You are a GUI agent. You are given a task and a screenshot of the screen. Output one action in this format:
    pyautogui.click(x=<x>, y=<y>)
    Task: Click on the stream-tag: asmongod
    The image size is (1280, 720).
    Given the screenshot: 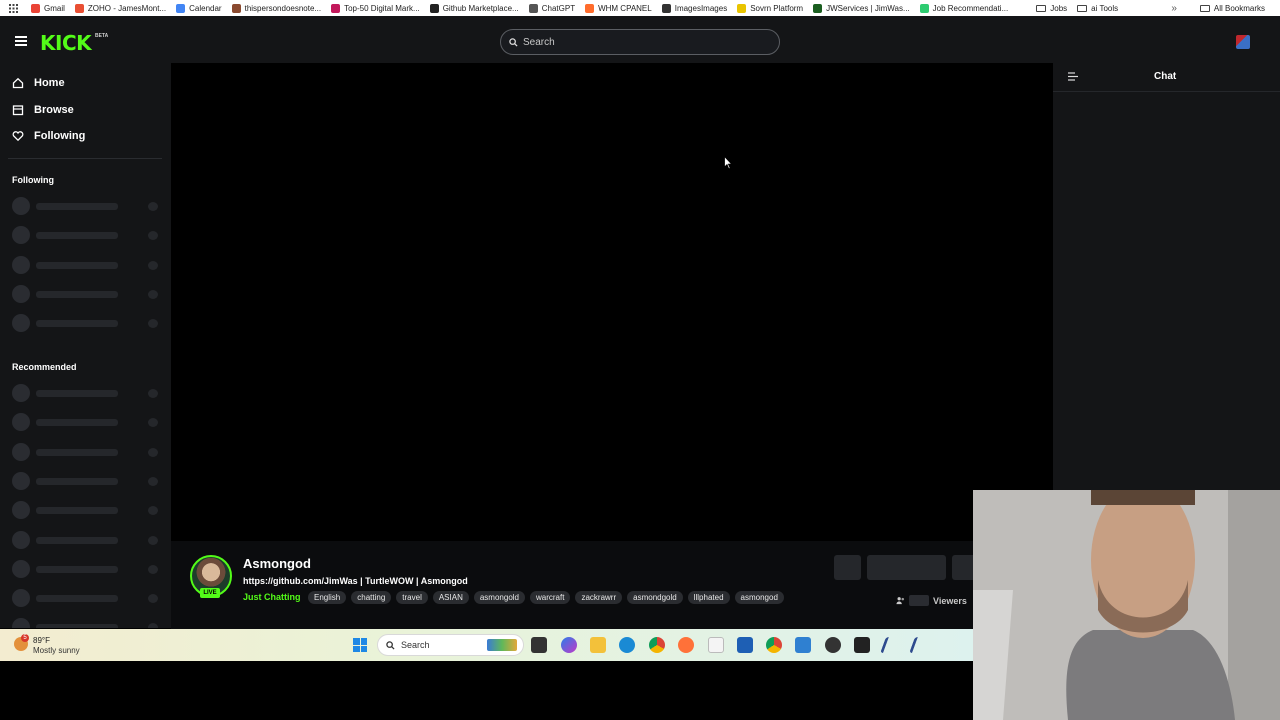 What is the action you would take?
    pyautogui.click(x=759, y=597)
    